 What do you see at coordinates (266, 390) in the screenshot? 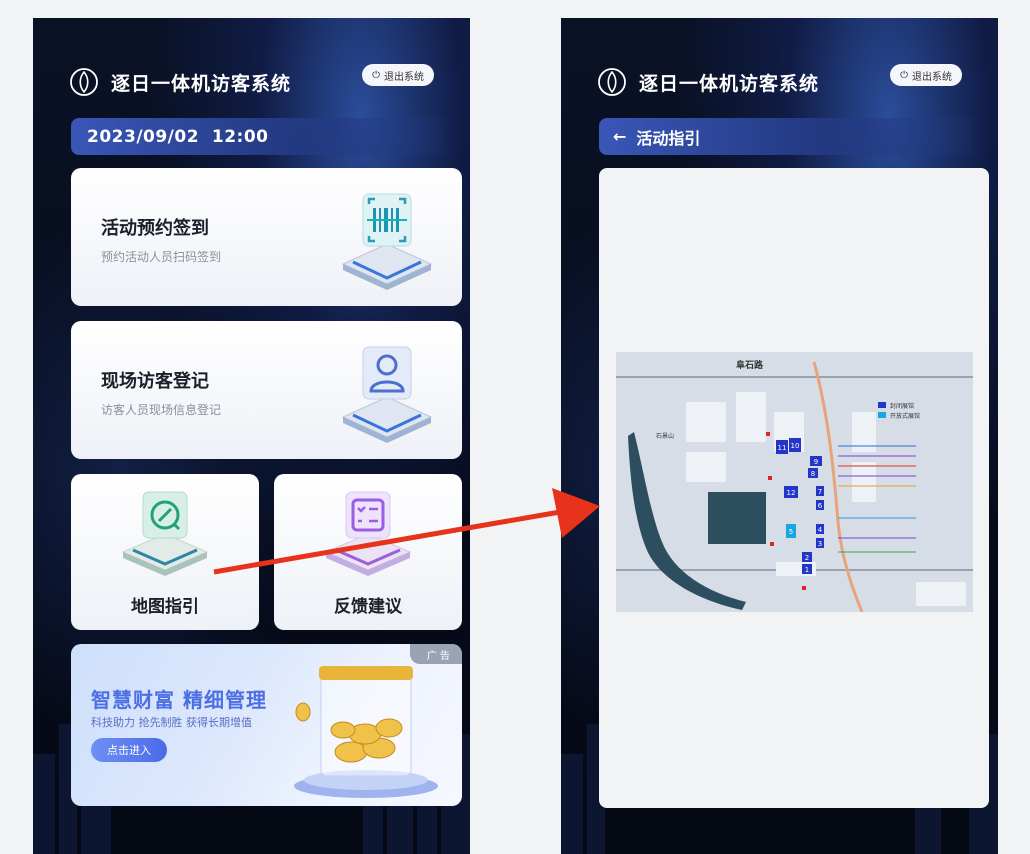
I see `onsite-registration-card: 现场访客登记 访客人员现场信息登记` at bounding box center [266, 390].